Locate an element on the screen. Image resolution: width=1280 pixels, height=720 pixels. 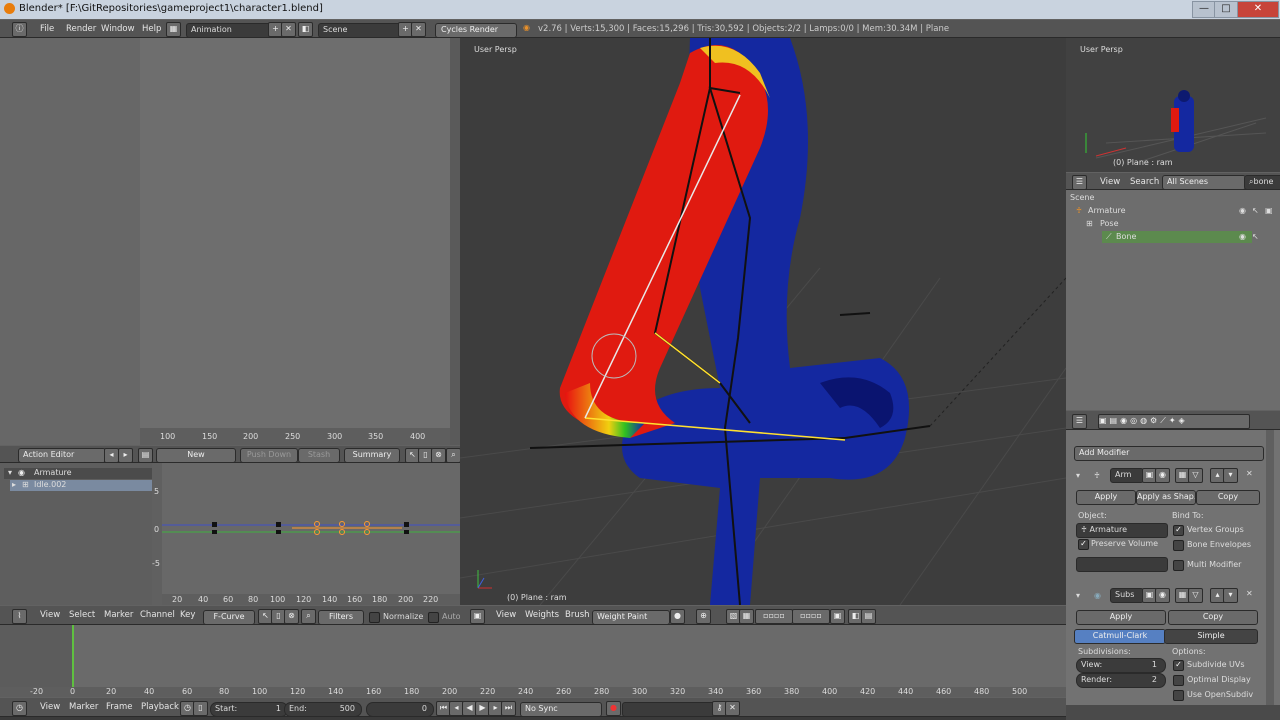
tree-item-bone: ⟋ Bone is located at coordinates (1177, 237).